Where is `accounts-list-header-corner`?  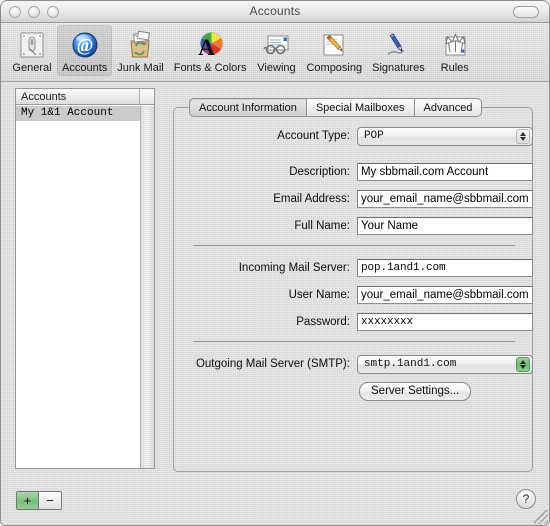
accounts-list-header-corner is located at coordinates (146, 96).